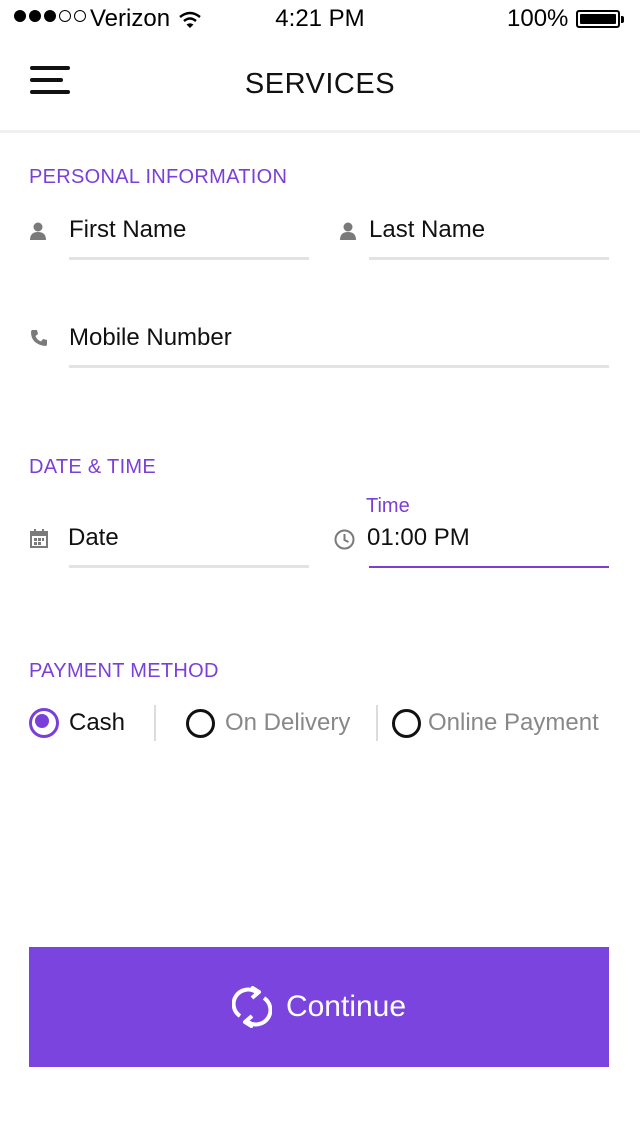 Image resolution: width=640 pixels, height=1136 pixels. I want to click on first-name-placeholder: First Name, so click(128, 229).